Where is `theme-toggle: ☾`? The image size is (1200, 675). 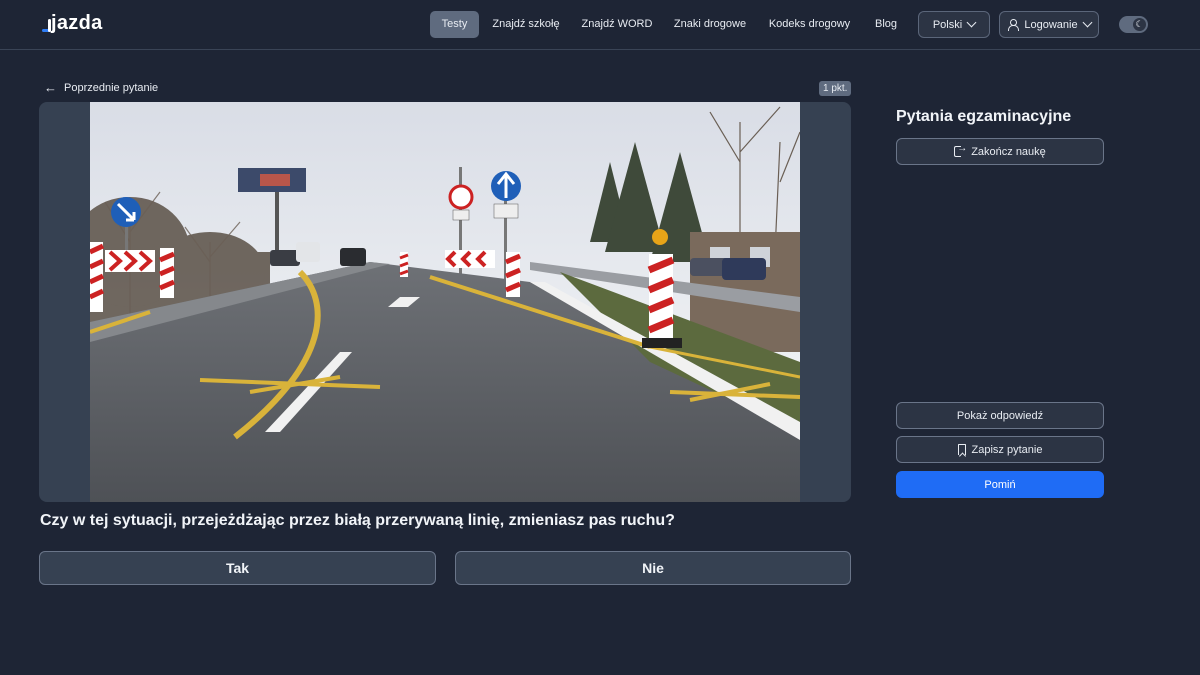
theme-toggle: ☾ is located at coordinates (1133, 24).